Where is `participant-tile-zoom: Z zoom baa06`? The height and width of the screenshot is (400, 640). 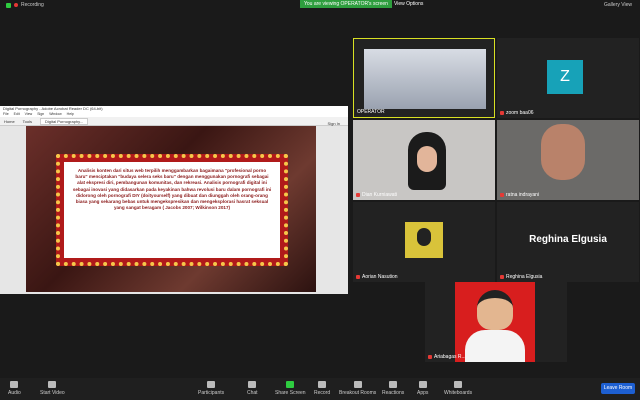 participant-tile-zoom: Z zoom baa06 is located at coordinates (568, 78).